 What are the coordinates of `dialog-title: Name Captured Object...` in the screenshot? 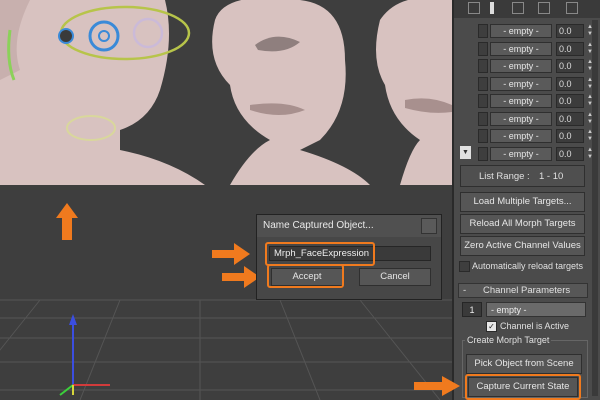 It's located at (349, 226).